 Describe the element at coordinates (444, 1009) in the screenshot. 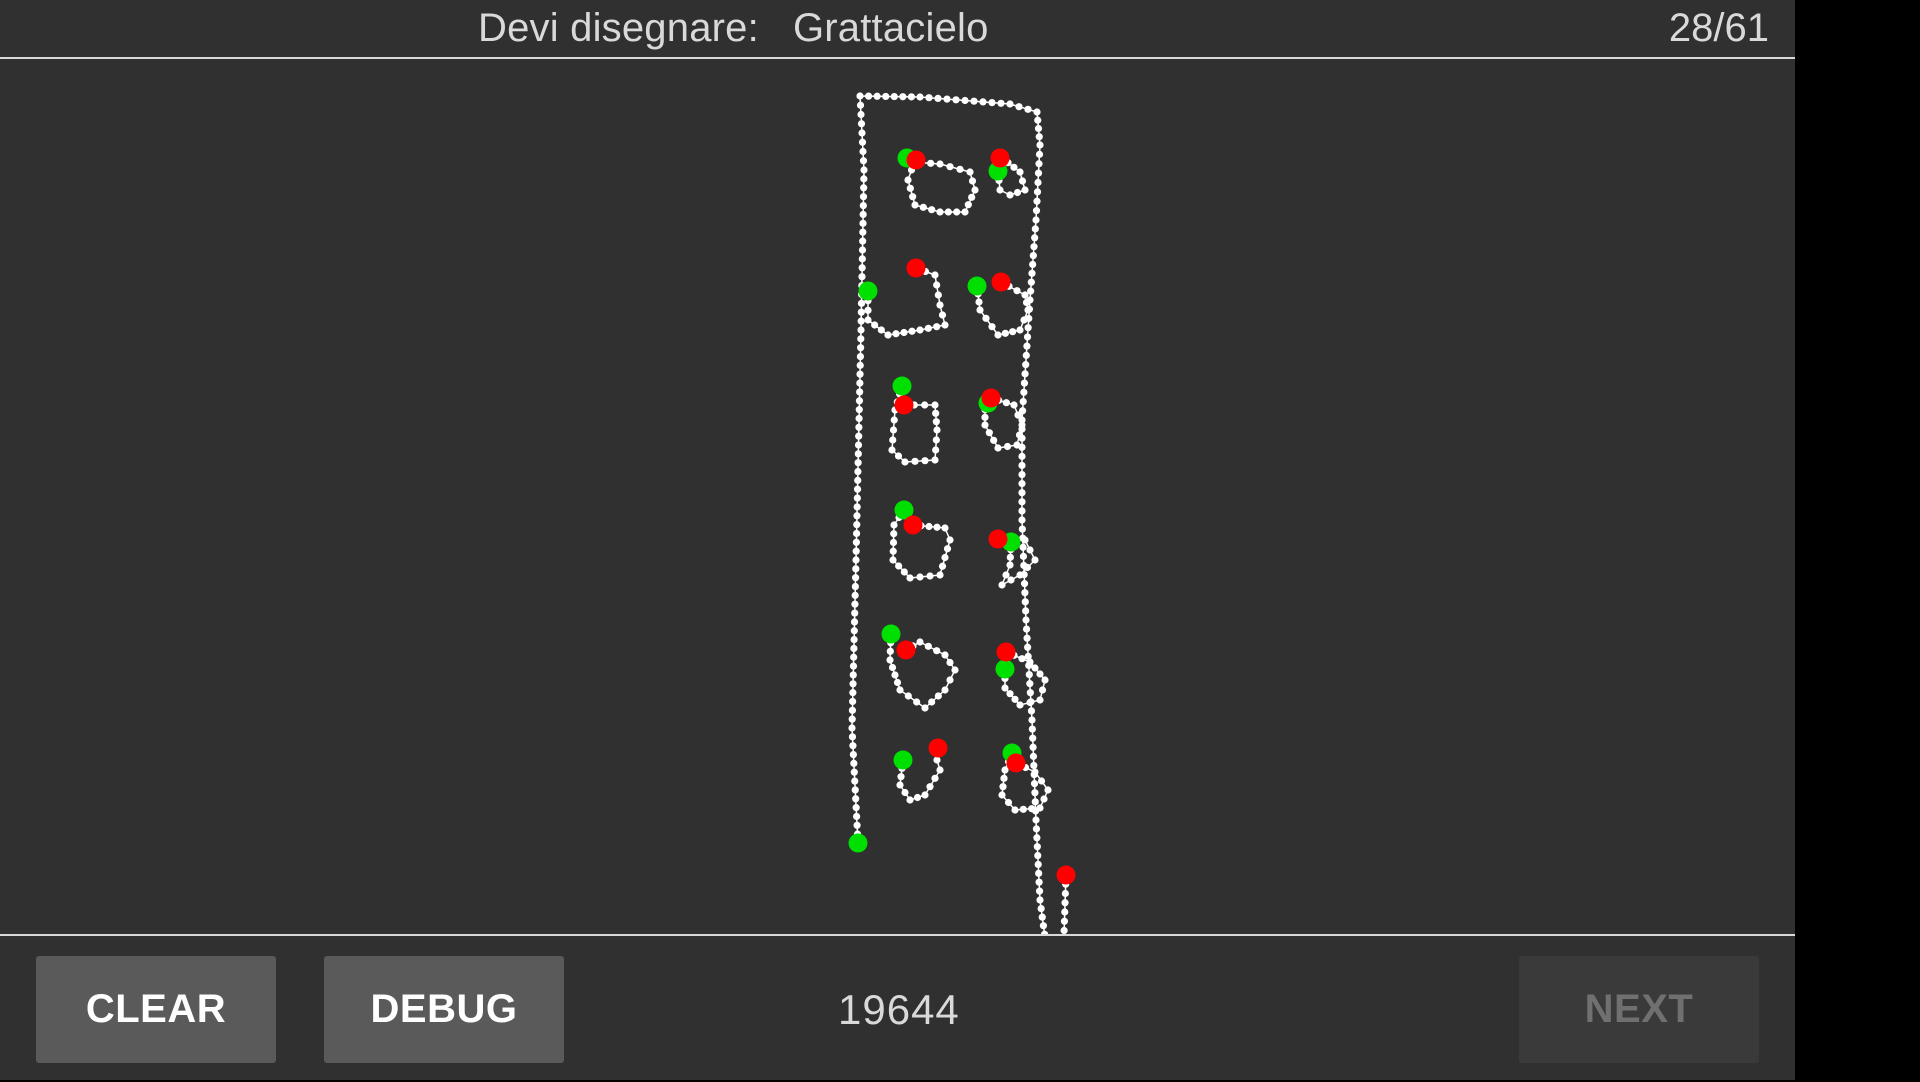

I see `debug-button: DEBUG` at that location.